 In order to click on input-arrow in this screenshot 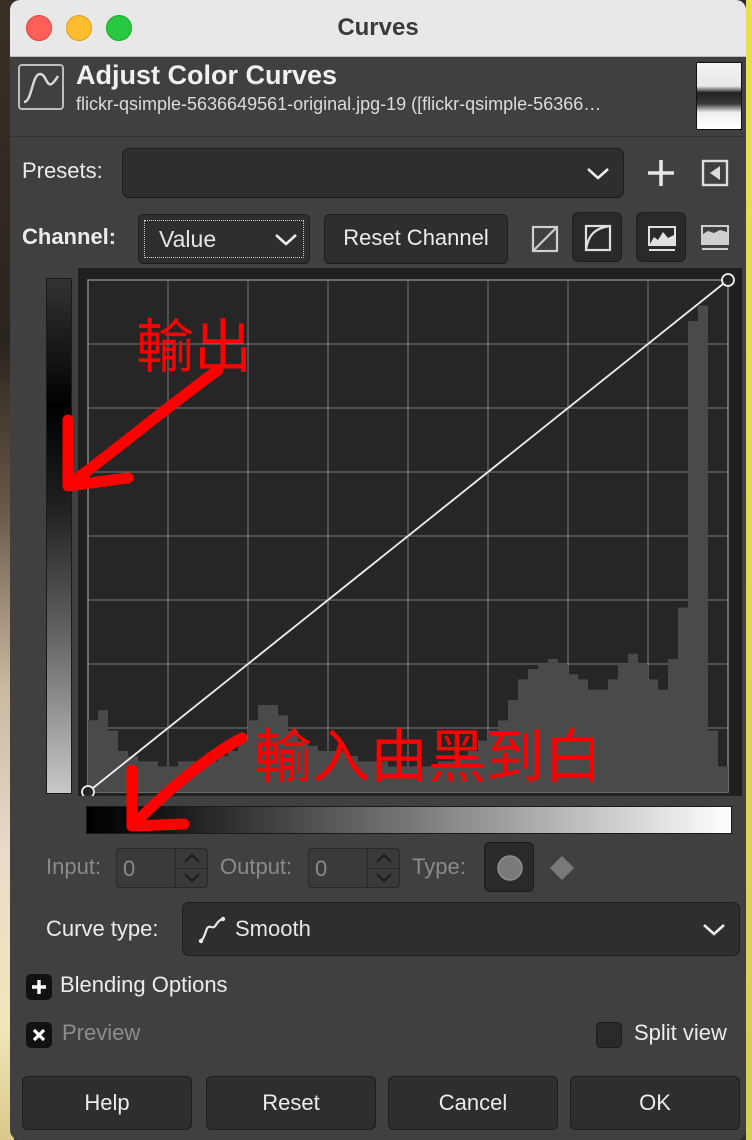, I will do `click(187, 782)`.